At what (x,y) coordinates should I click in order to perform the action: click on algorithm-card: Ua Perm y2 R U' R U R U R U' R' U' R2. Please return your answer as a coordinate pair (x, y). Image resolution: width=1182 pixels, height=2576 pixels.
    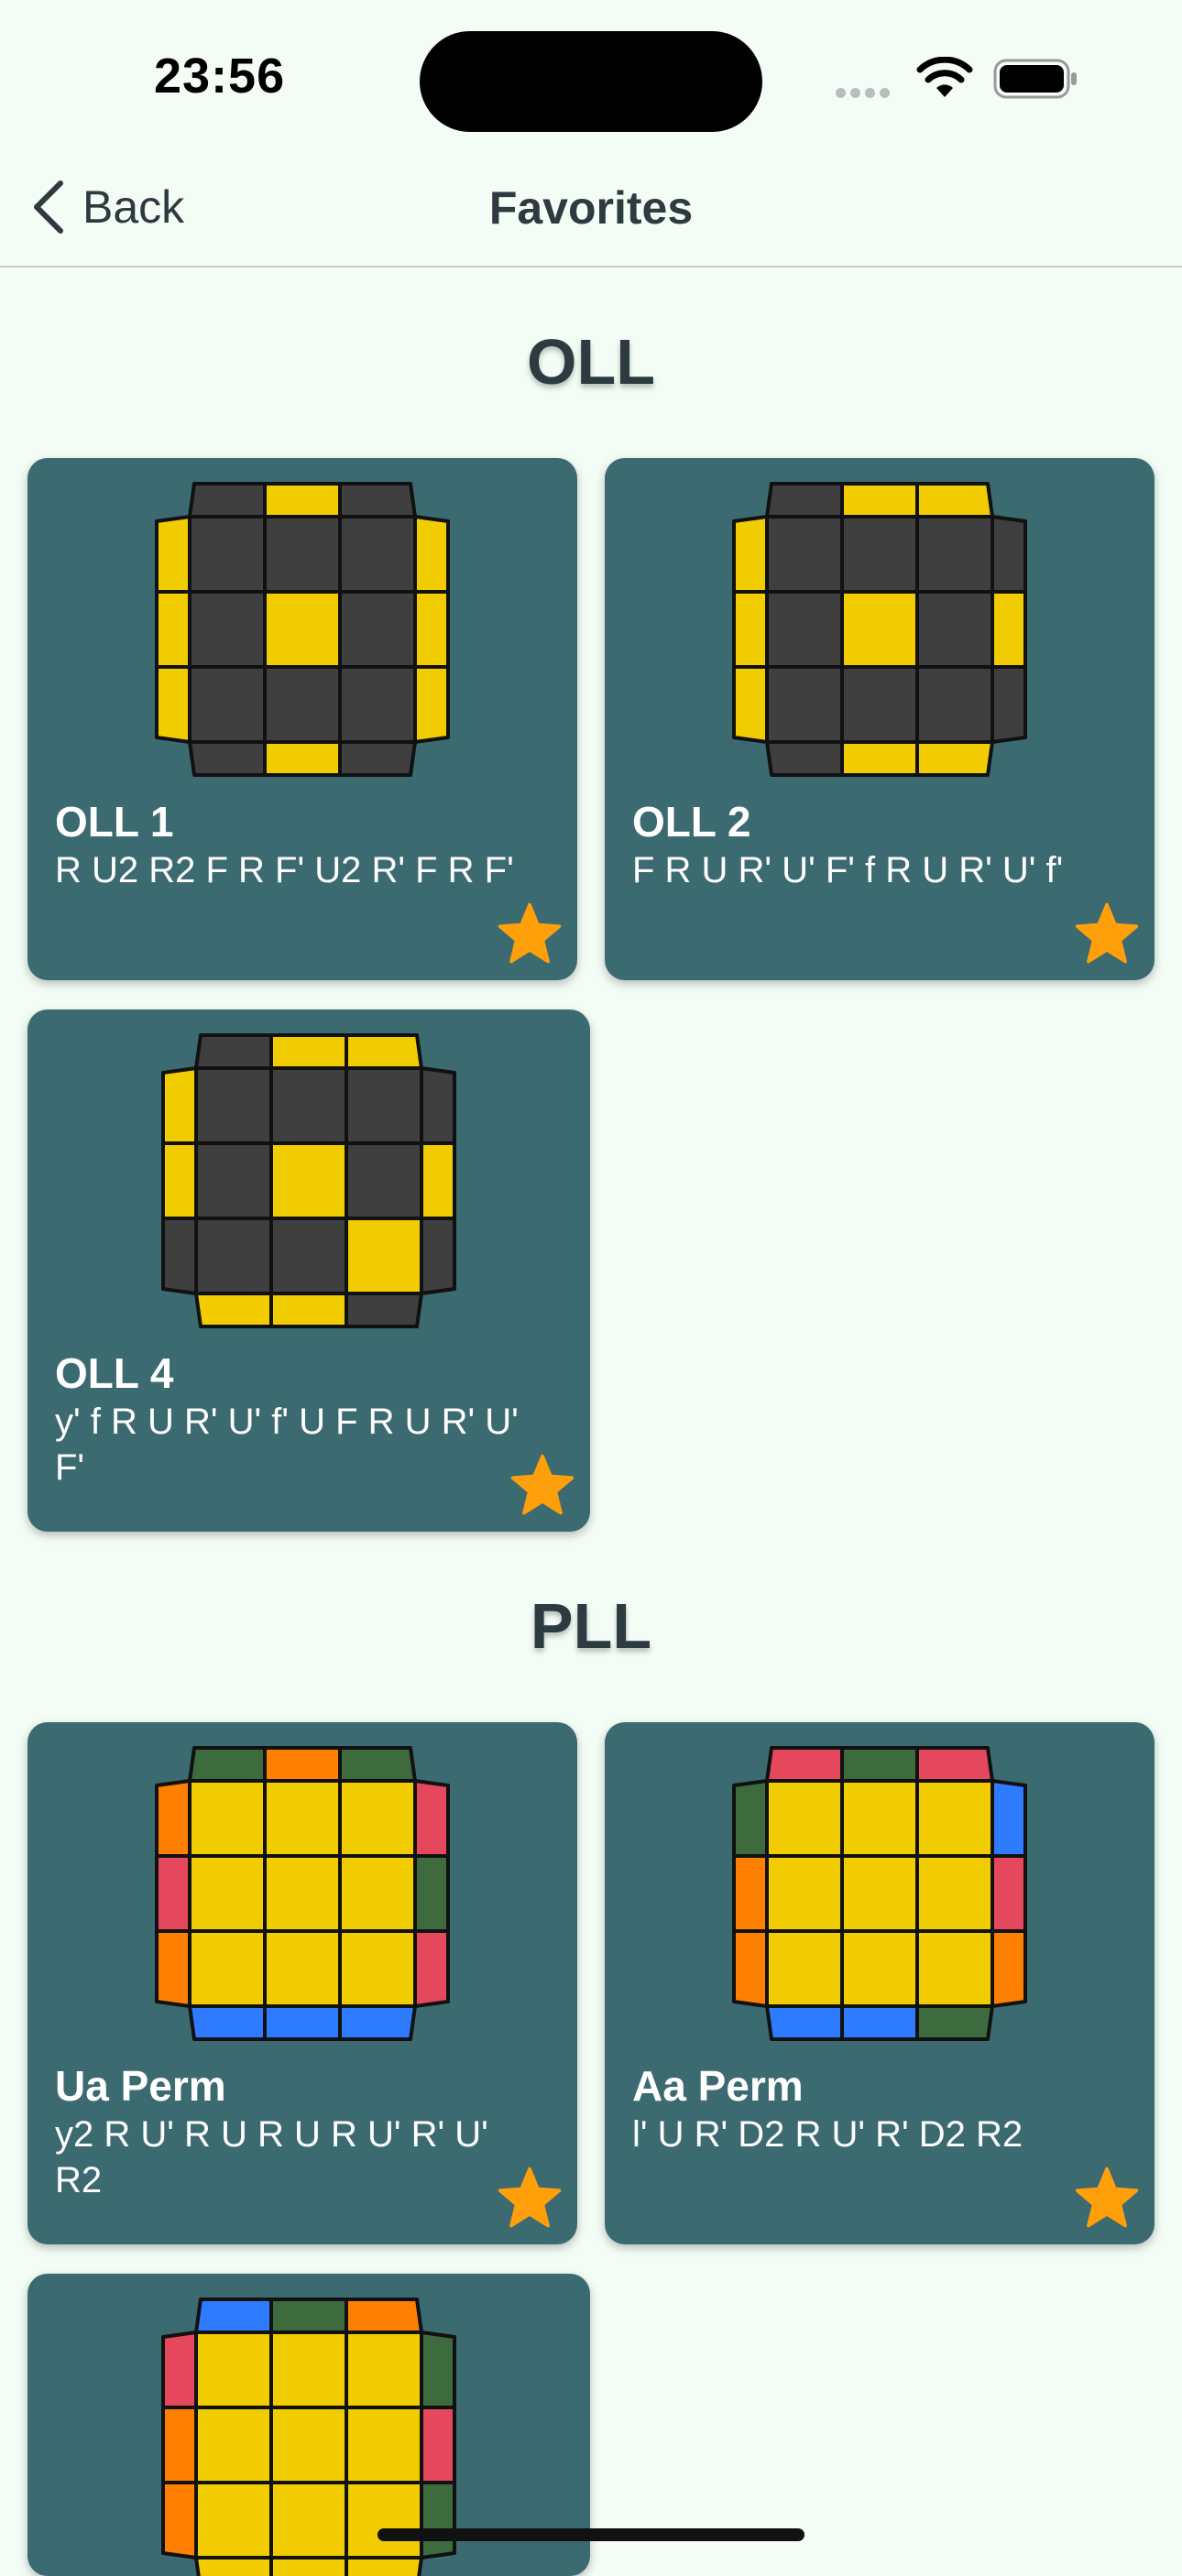
    Looking at the image, I should click on (302, 1983).